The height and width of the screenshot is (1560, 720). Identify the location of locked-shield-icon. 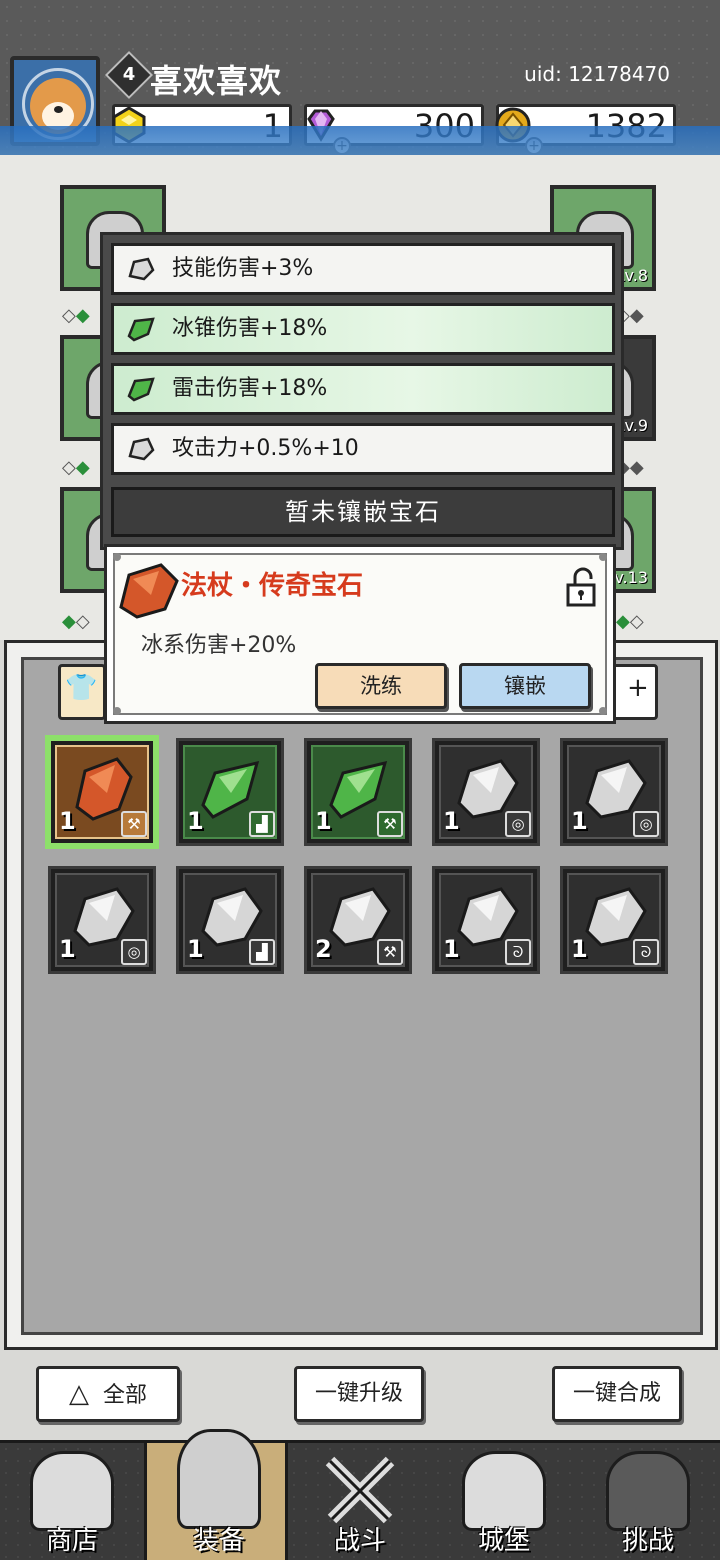
(648, 1491).